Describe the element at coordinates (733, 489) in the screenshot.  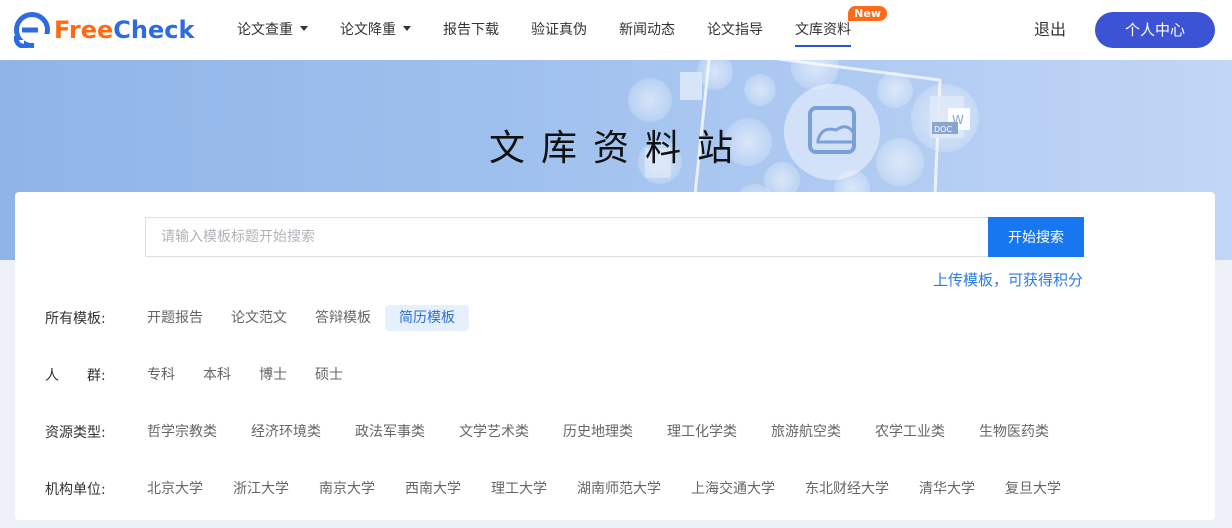
I see `filter-option: 上海交通大学` at that location.